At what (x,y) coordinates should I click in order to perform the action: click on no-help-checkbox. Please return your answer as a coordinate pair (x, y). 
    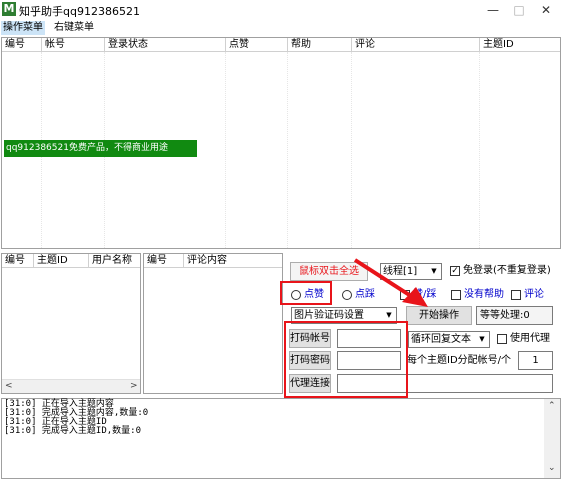
    Looking at the image, I should click on (456, 295).